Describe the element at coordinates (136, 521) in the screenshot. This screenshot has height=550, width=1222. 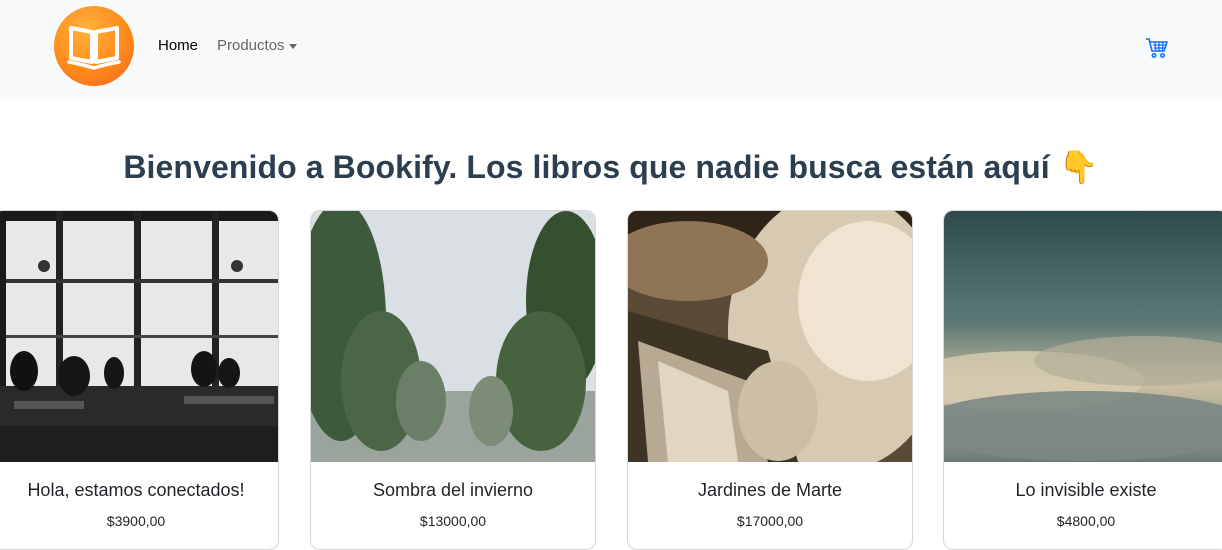
I see `product-price: $3900,00` at that location.